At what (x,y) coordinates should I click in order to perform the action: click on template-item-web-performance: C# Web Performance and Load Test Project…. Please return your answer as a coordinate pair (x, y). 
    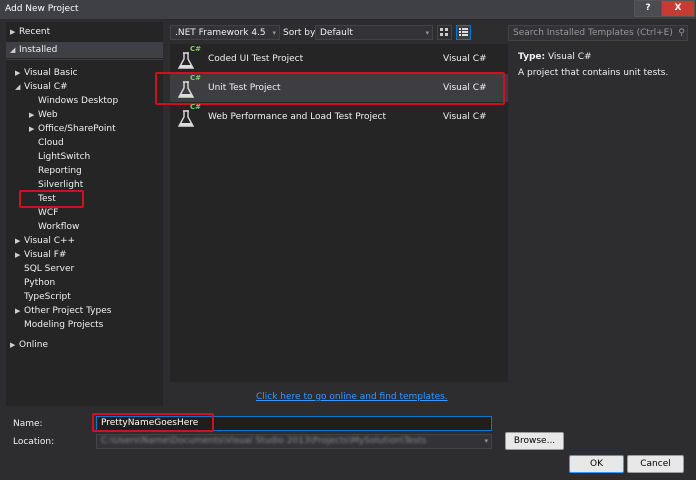
    Looking at the image, I should click on (339, 117).